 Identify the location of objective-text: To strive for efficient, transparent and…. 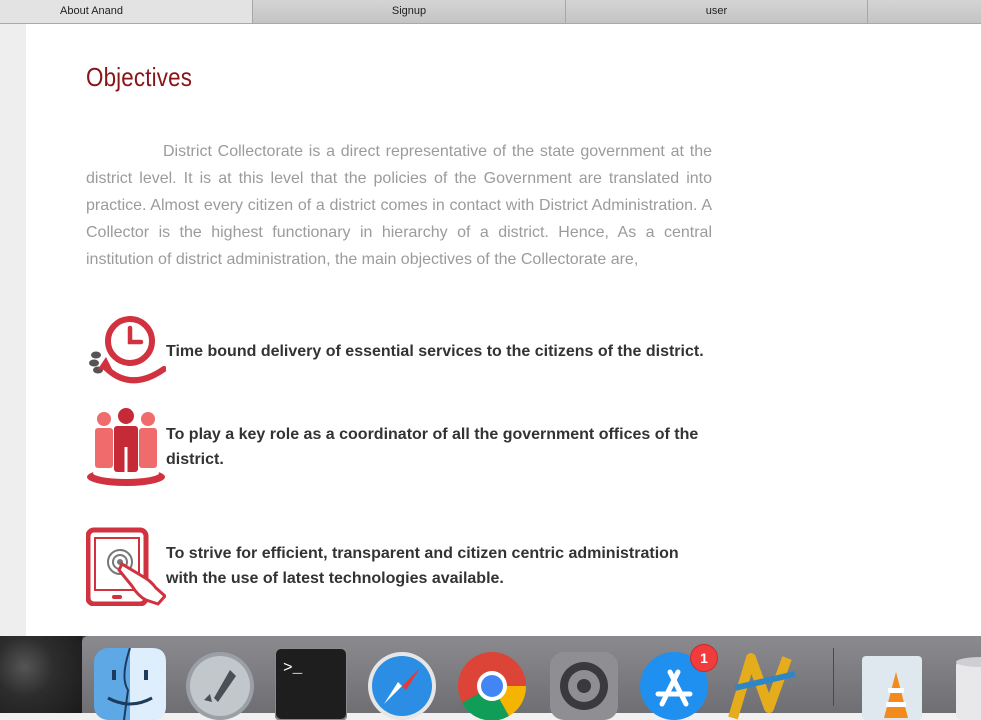
(422, 566).